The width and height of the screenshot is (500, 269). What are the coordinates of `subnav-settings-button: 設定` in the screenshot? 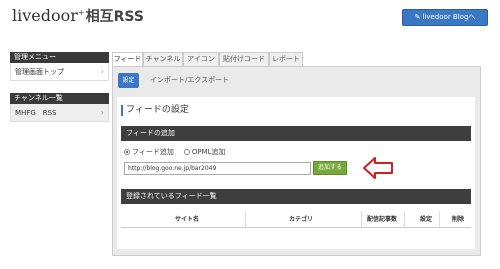 It's located at (128, 80).